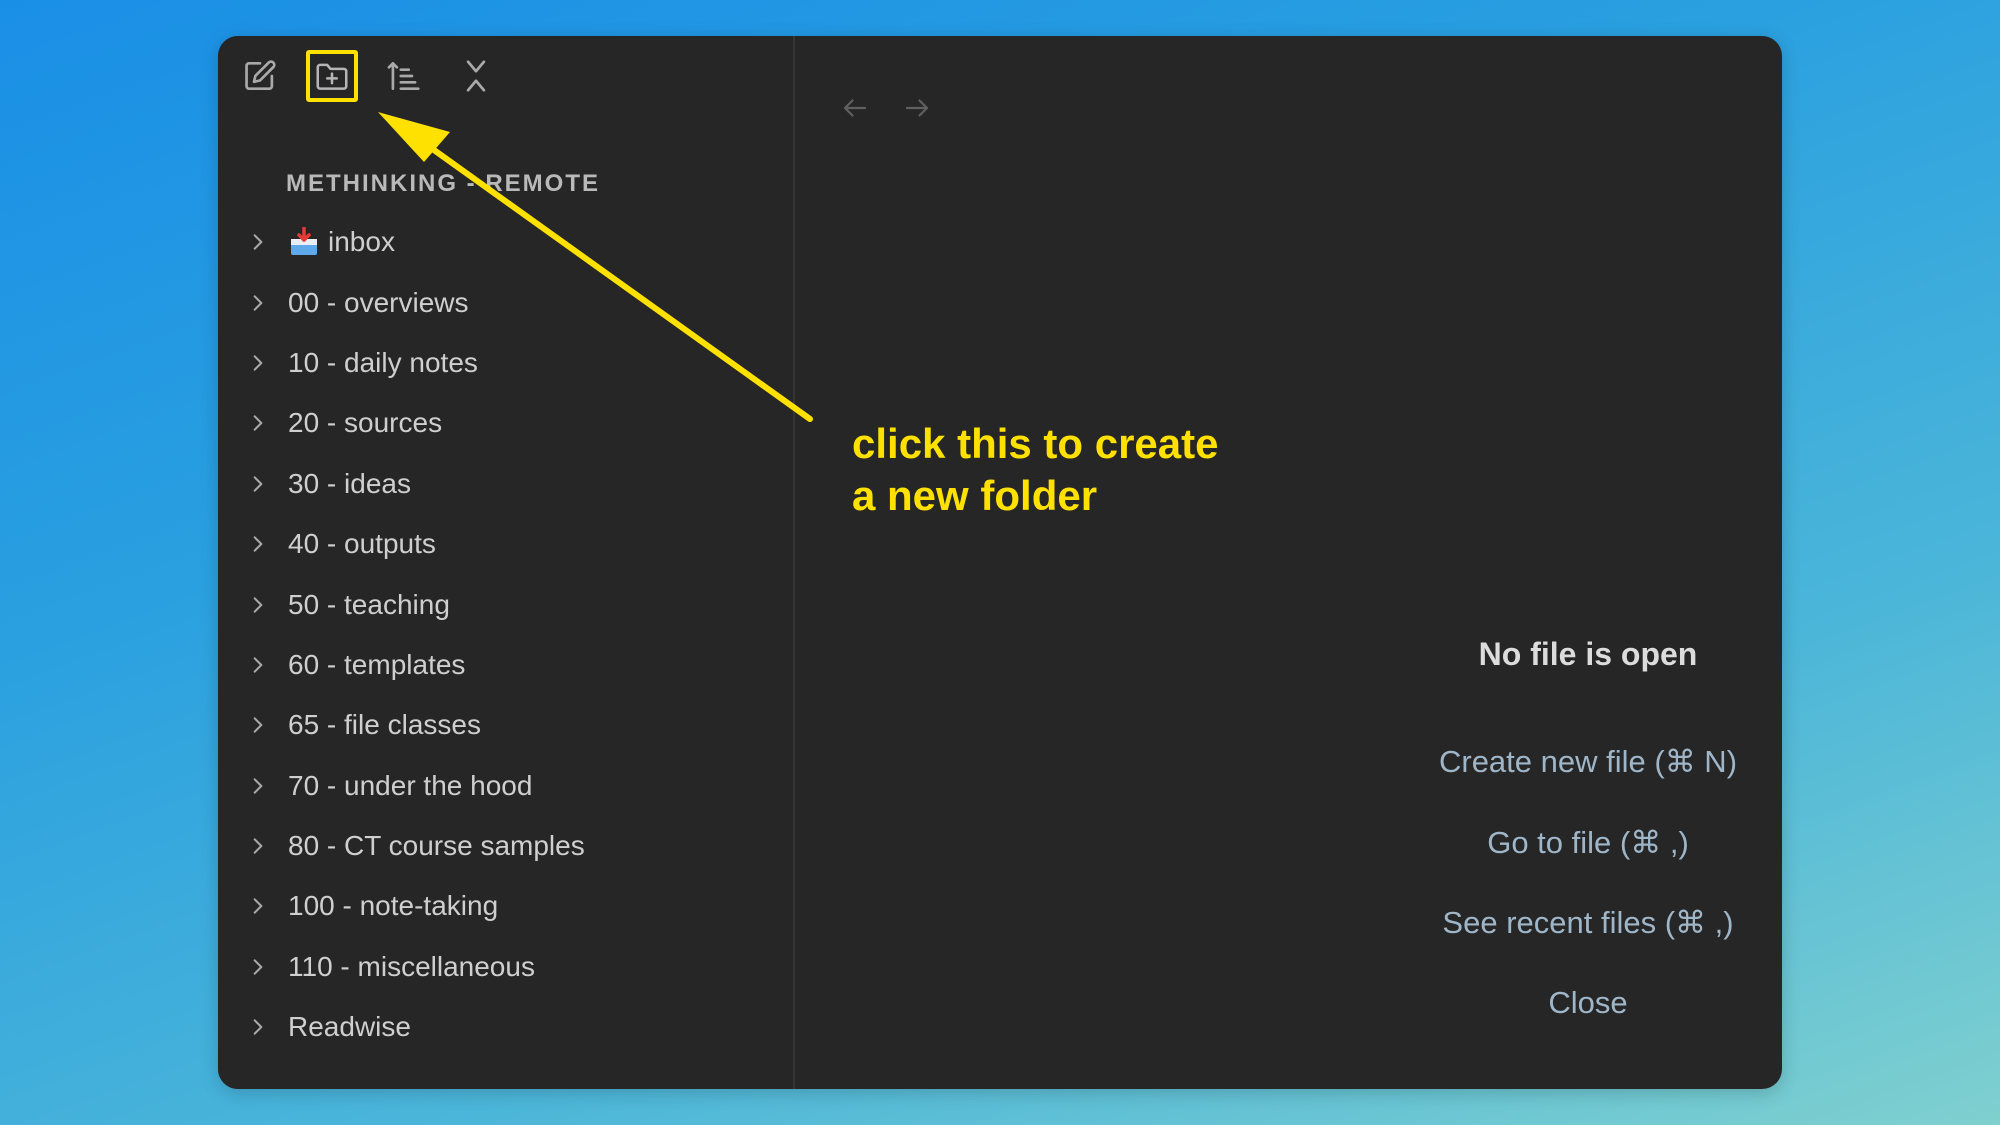 The height and width of the screenshot is (1125, 2000). Describe the element at coordinates (411, 966) in the screenshot. I see `folder-label: 110 - miscellaneous` at that location.